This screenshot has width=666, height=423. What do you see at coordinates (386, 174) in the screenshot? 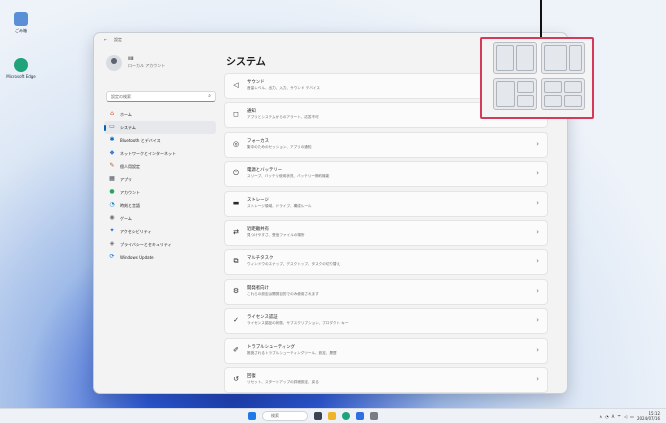
I see `settings-row-power: ⏻ 電源とバッテリー スリープ、バッテリ使用状況、バッテリー節約機能 ›` at bounding box center [386, 174].